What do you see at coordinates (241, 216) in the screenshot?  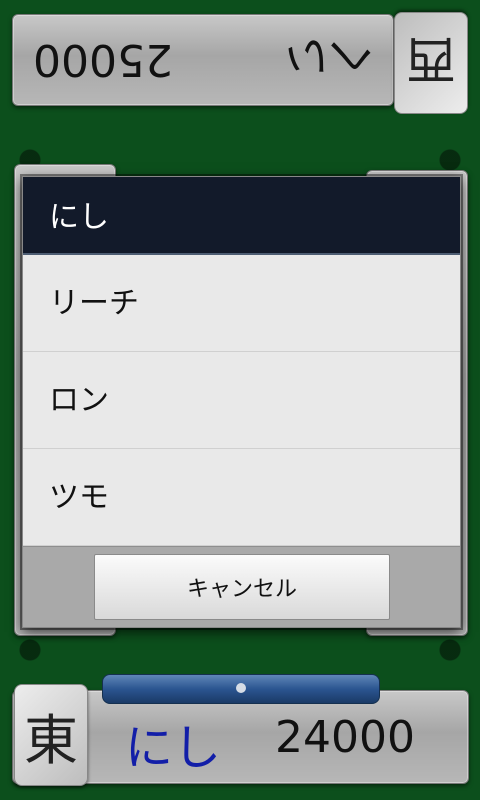 I see `dialog-title: にし` at bounding box center [241, 216].